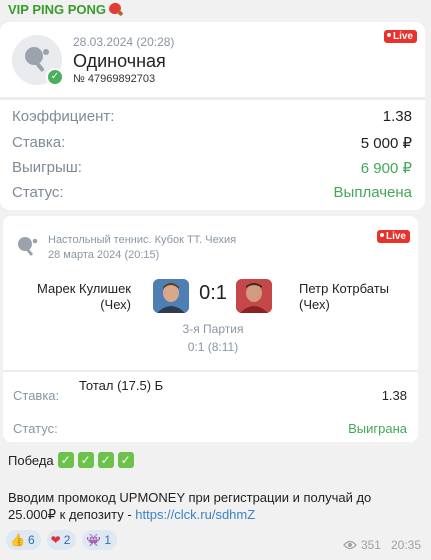 The height and width of the screenshot is (560, 431). Describe the element at coordinates (94, 540) in the screenshot. I see `space-invader-icon: 👾` at that location.